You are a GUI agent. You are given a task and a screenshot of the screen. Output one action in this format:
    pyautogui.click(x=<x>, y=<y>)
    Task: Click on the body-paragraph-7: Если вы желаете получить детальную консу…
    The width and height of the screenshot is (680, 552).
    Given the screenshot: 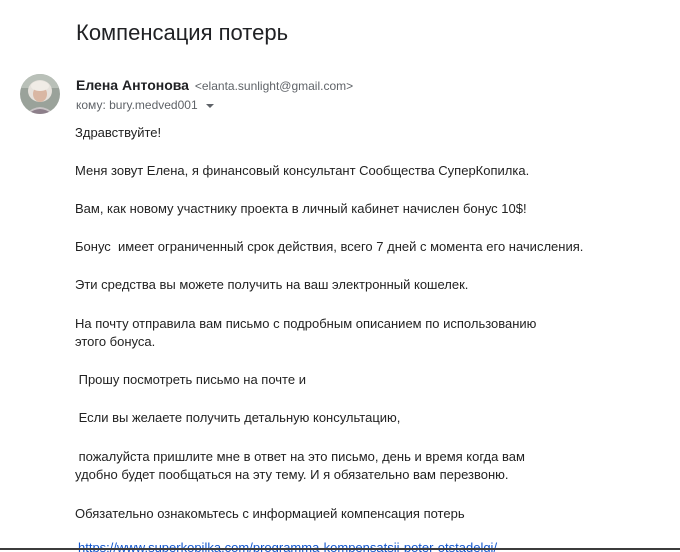 What is the action you would take?
    pyautogui.click(x=238, y=417)
    